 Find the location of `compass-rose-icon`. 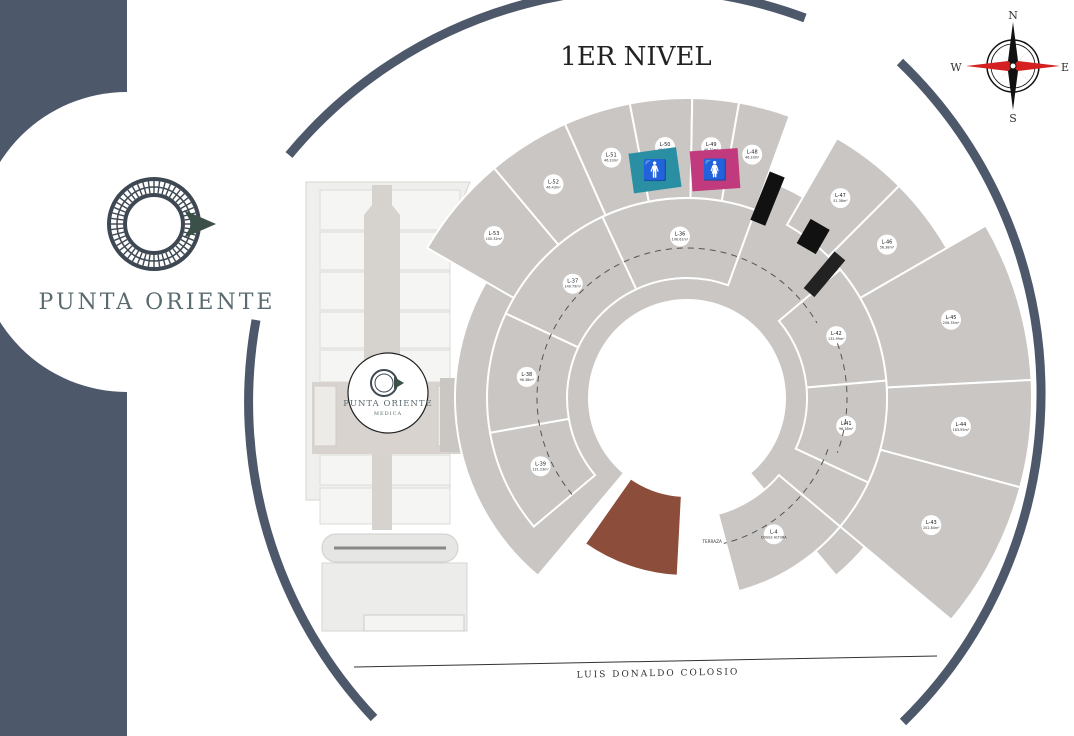

compass-rose-icon is located at coordinates (1013, 66).